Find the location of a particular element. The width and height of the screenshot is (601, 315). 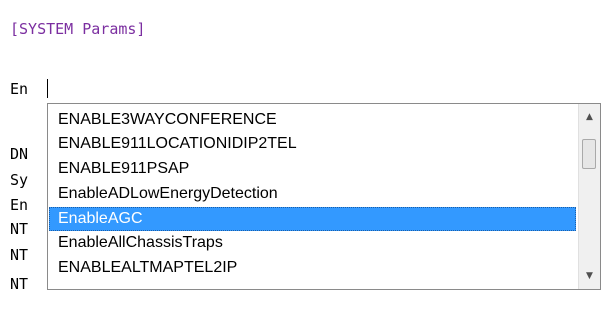

text-caret is located at coordinates (47, 88).